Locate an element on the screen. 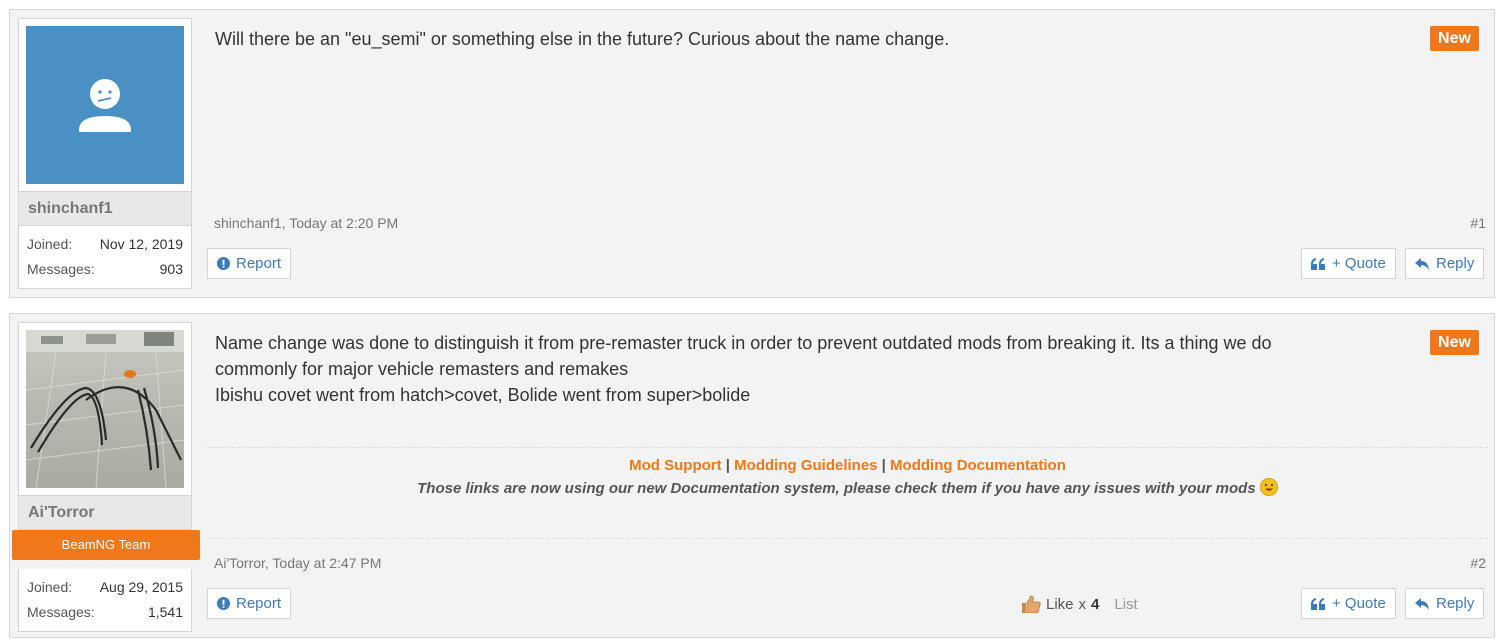 The image size is (1502, 644). post-number: #2 is located at coordinates (1478, 563).